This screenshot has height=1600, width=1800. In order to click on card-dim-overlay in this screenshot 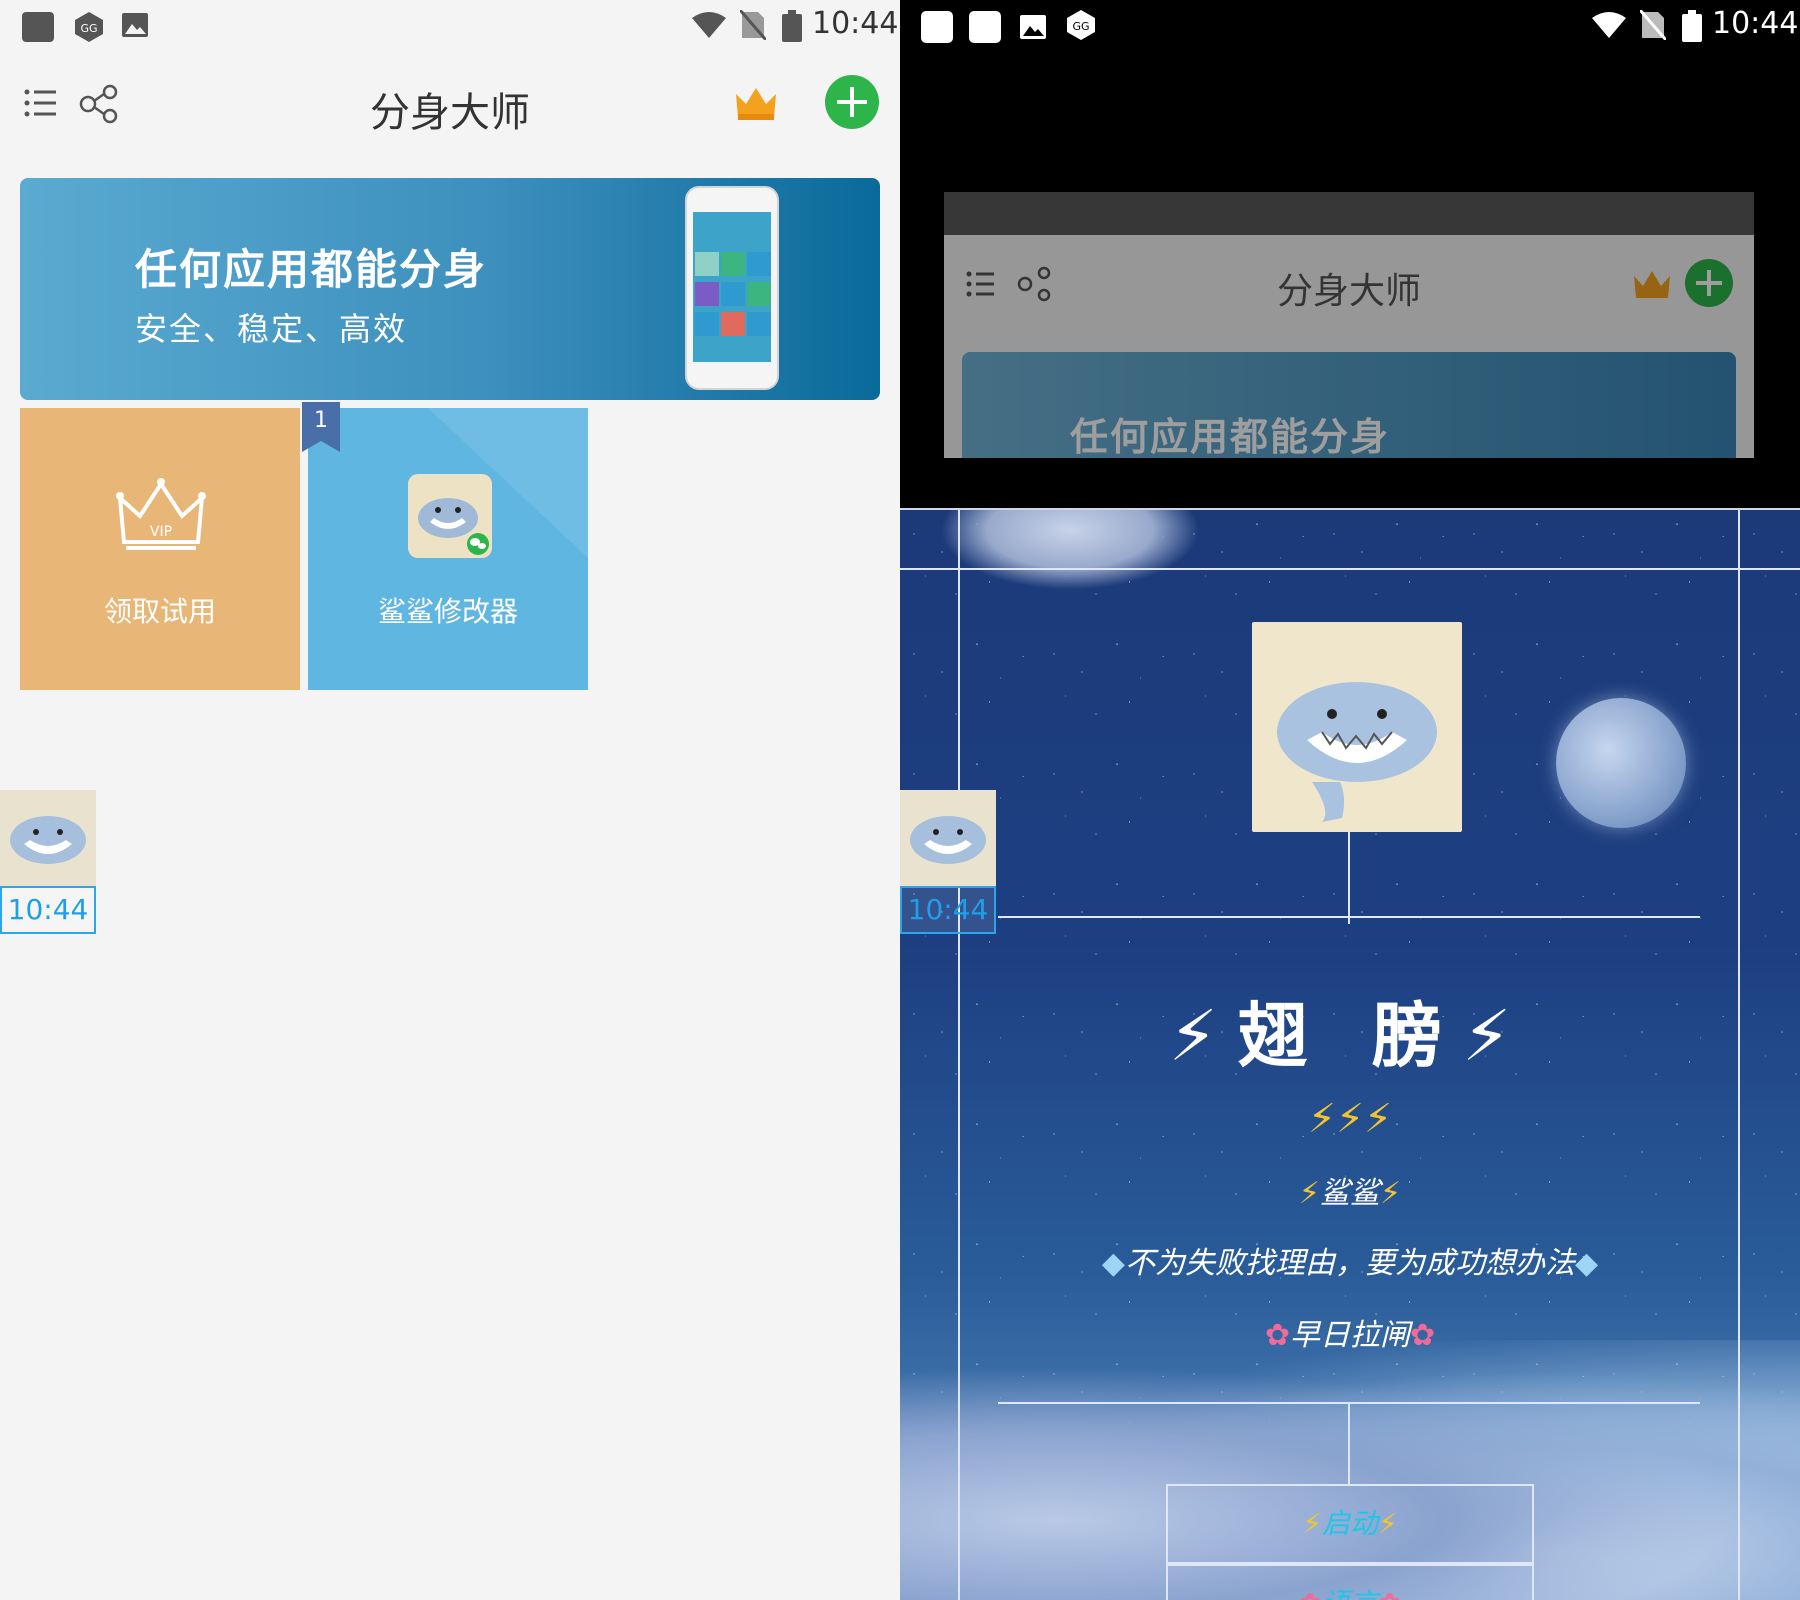, I will do `click(1349, 325)`.